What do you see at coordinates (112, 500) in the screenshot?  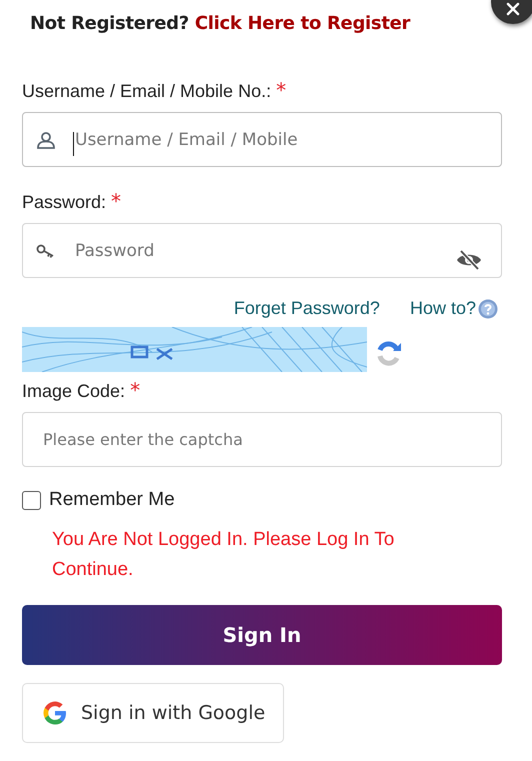 I see `remember-label: Remember Me` at bounding box center [112, 500].